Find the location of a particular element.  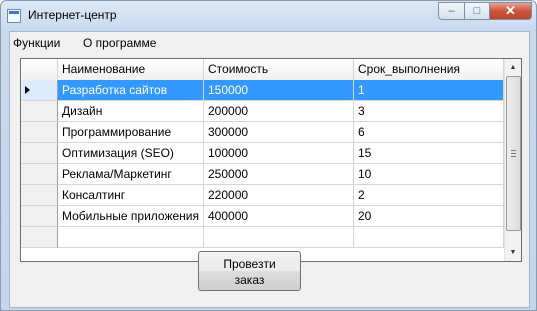

place-order-label-line2: заказ is located at coordinates (249, 280).